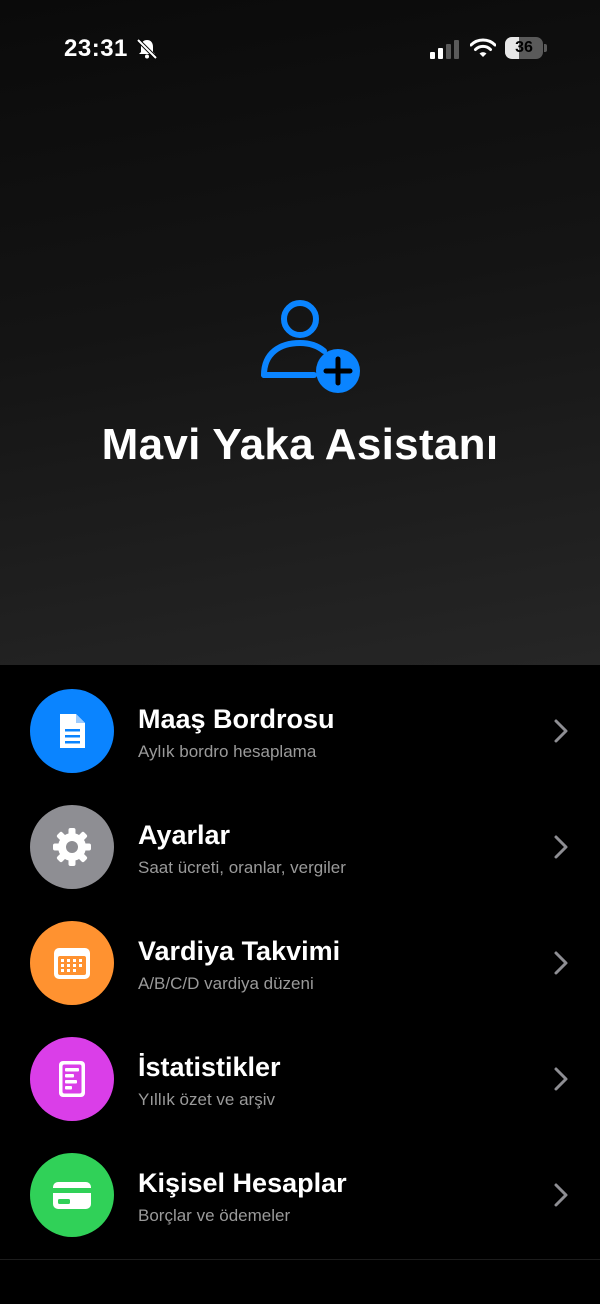 The height and width of the screenshot is (1304, 600). Describe the element at coordinates (227, 751) in the screenshot. I see `menu-item-subtitle: Aylık bordro hesaplama` at that location.